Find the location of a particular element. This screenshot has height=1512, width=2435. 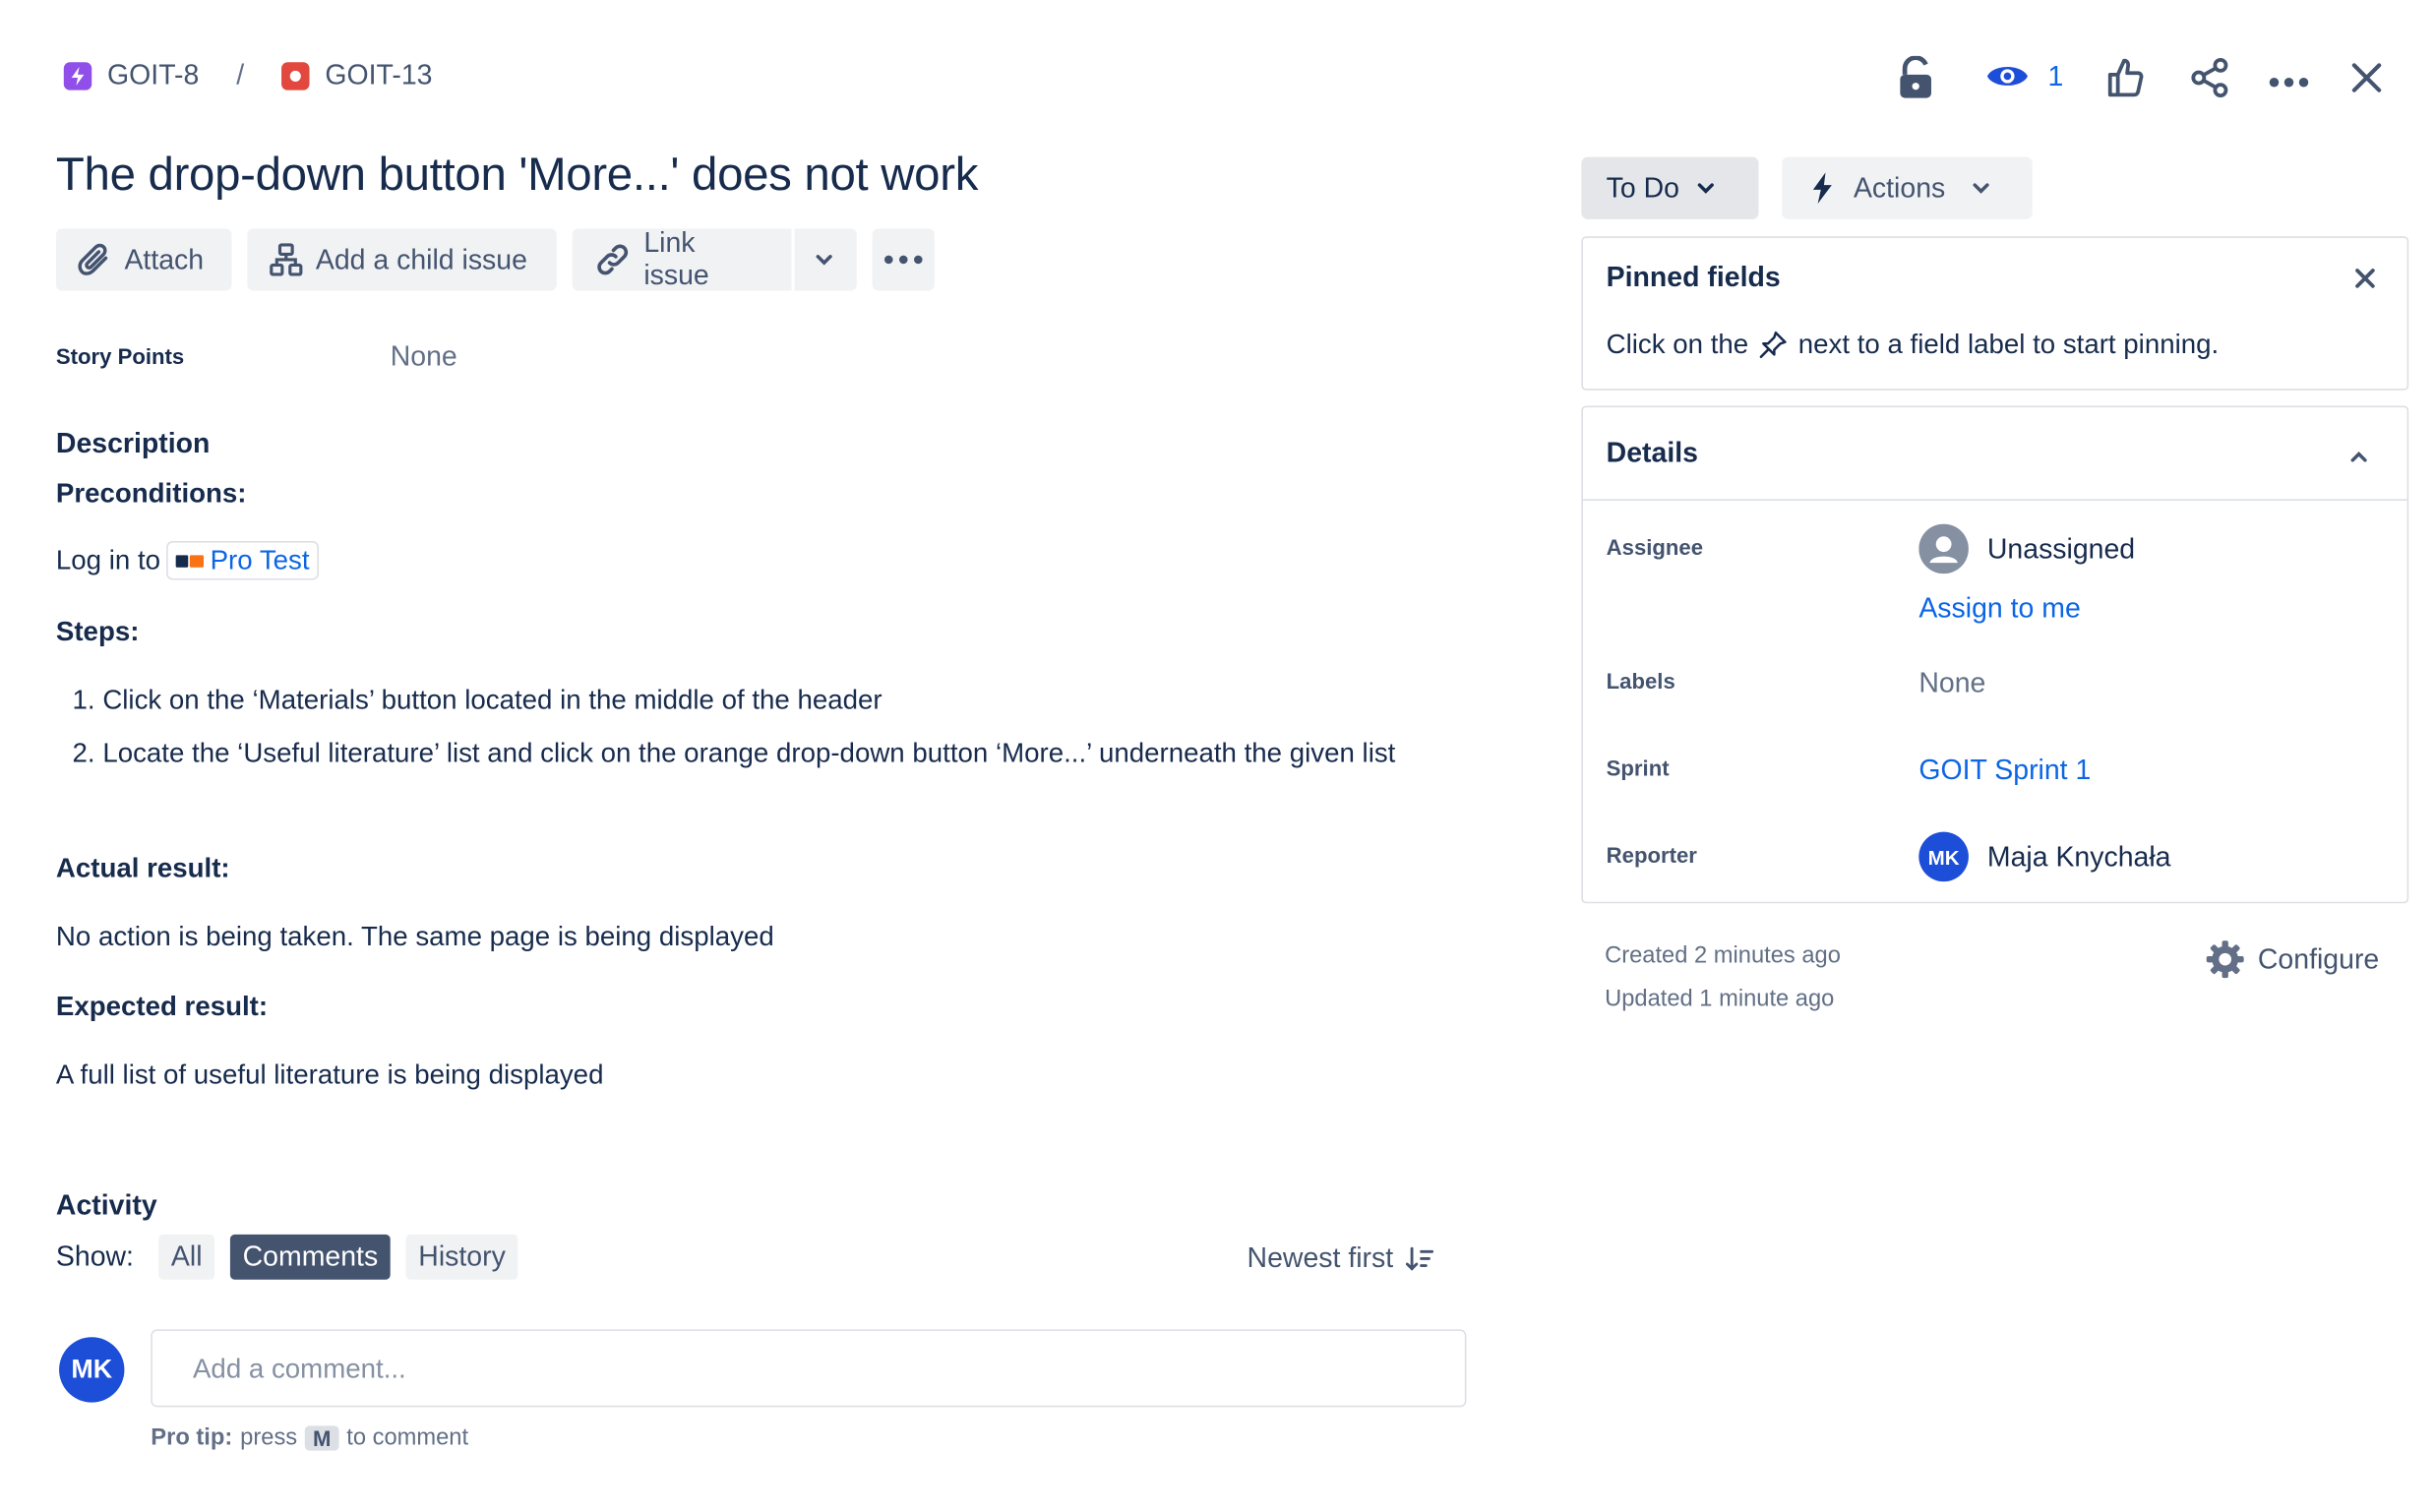

link-issue-dropdown is located at coordinates (826, 260).